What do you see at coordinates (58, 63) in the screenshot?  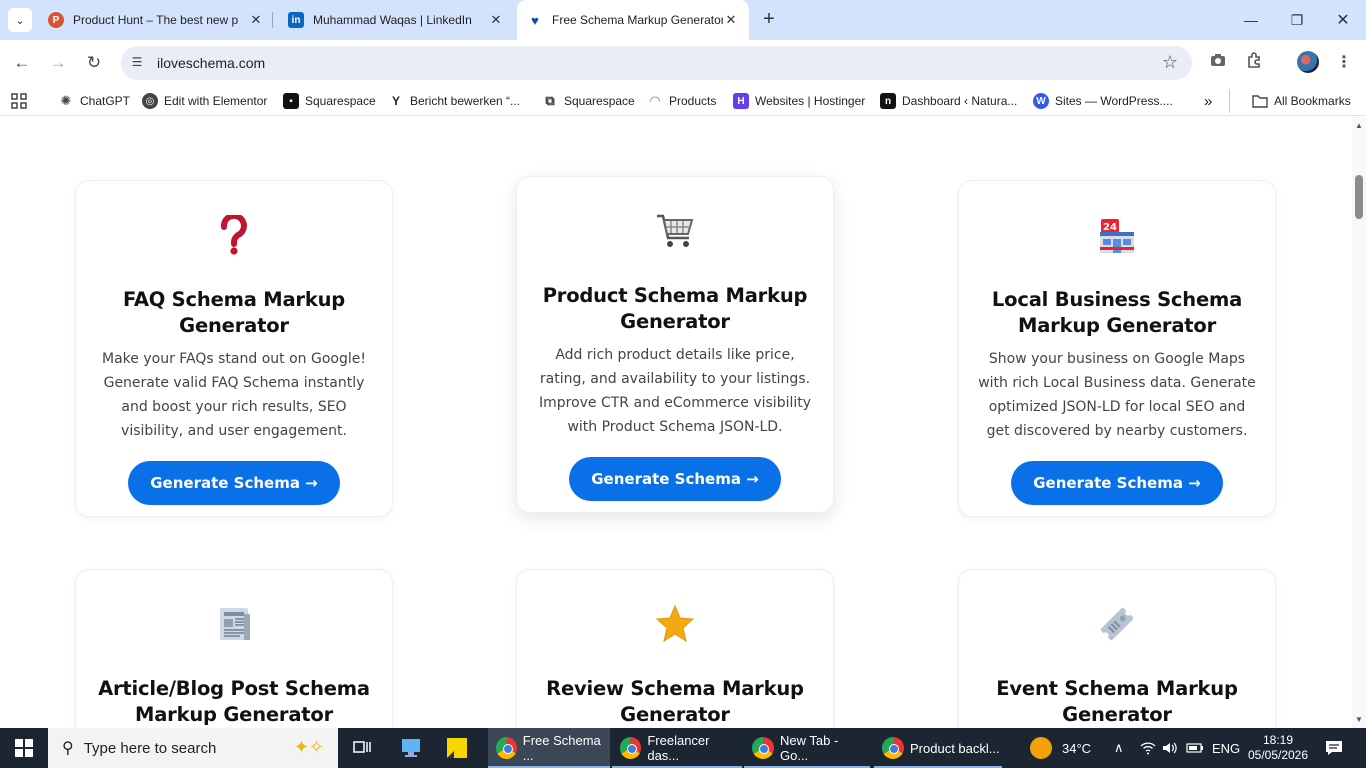 I see `forward-button: →` at bounding box center [58, 63].